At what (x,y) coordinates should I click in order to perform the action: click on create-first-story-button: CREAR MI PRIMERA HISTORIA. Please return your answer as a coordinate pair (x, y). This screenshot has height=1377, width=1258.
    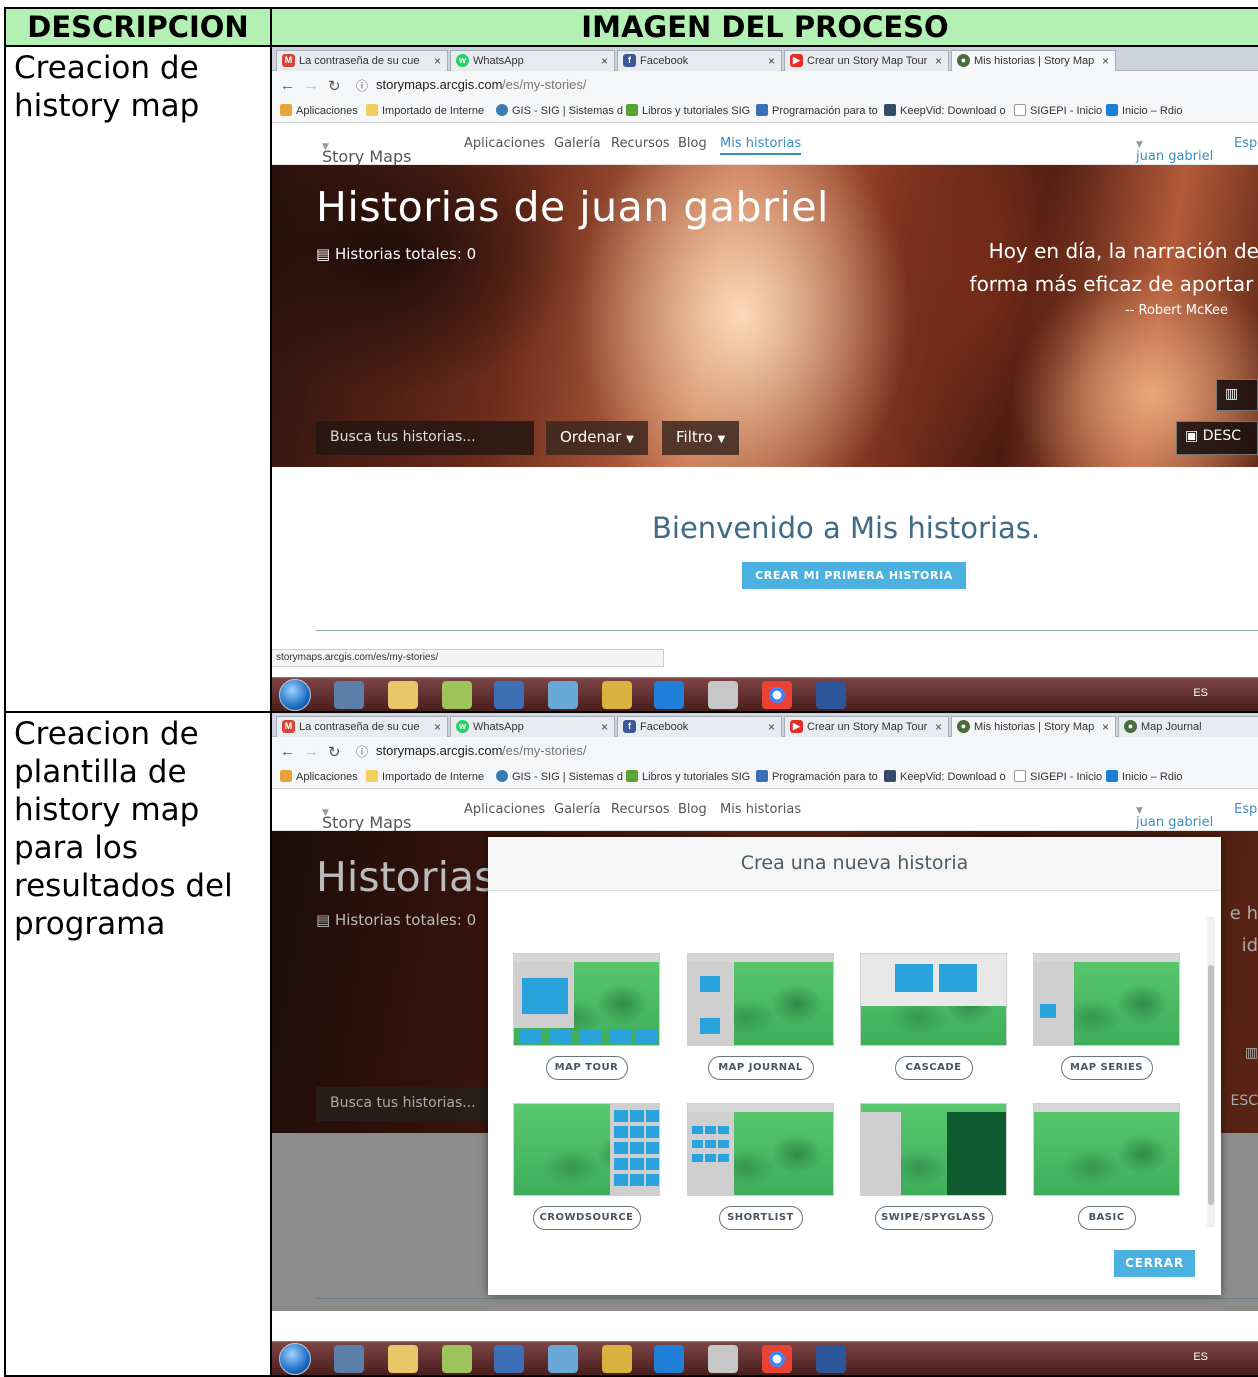
    Looking at the image, I should click on (854, 575).